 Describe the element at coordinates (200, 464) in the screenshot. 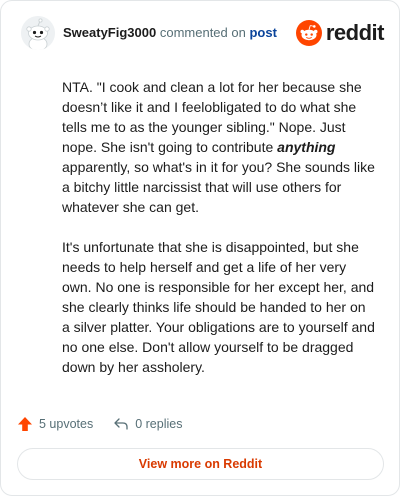

I see `view-more-button: View more on Reddit` at that location.